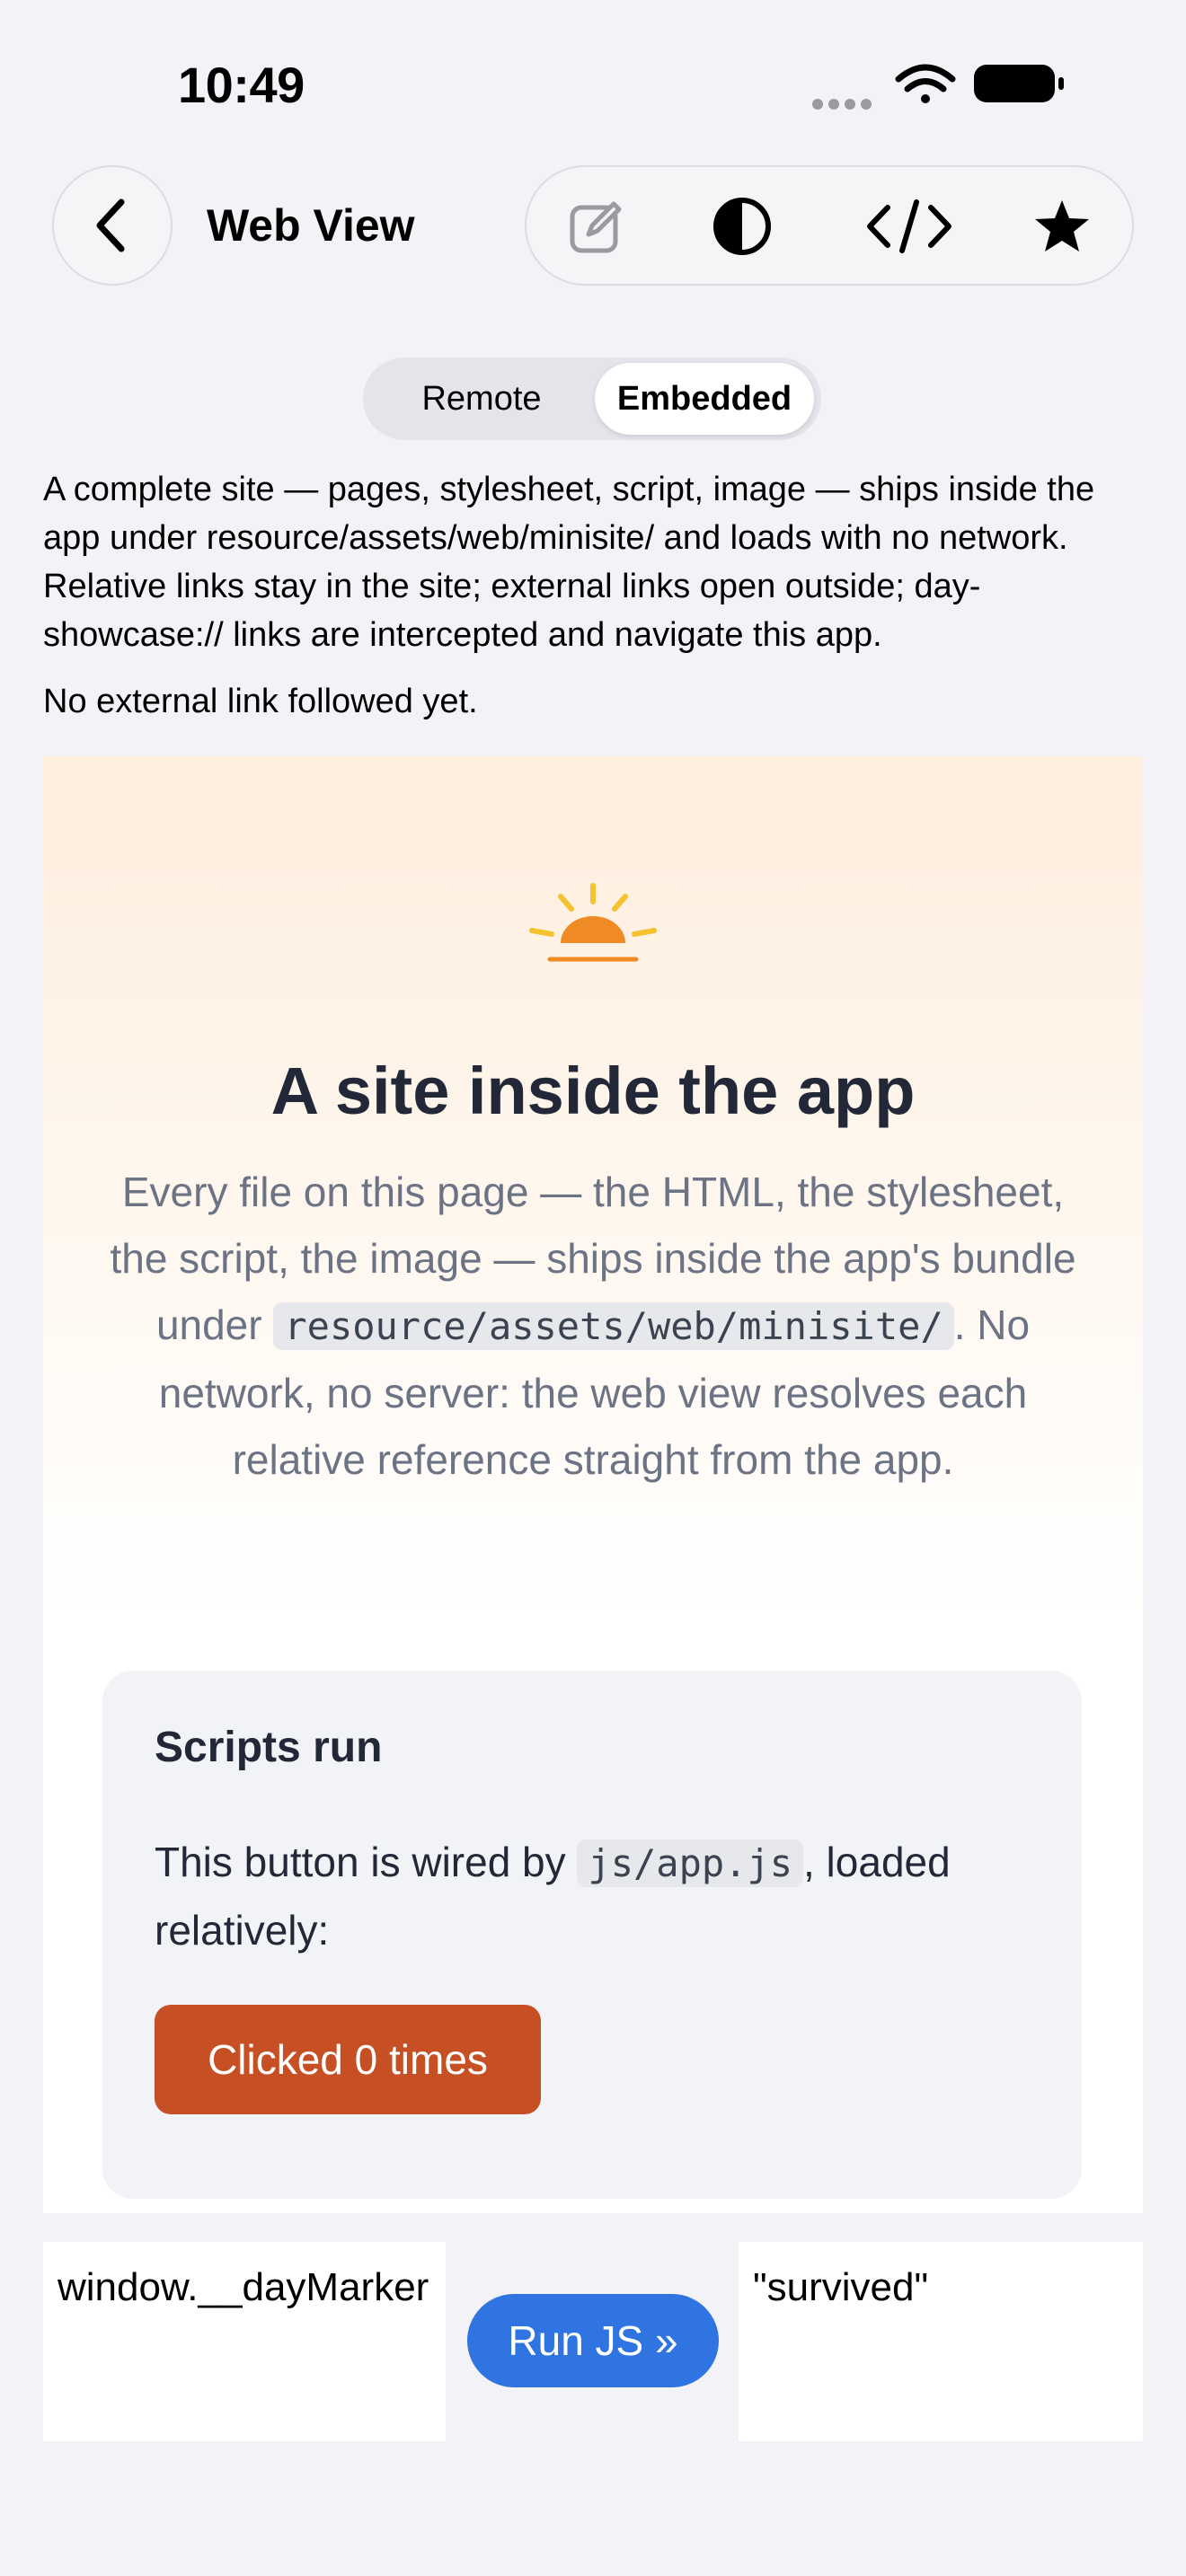 The image size is (1186, 2576). I want to click on star-icon, so click(1062, 225).